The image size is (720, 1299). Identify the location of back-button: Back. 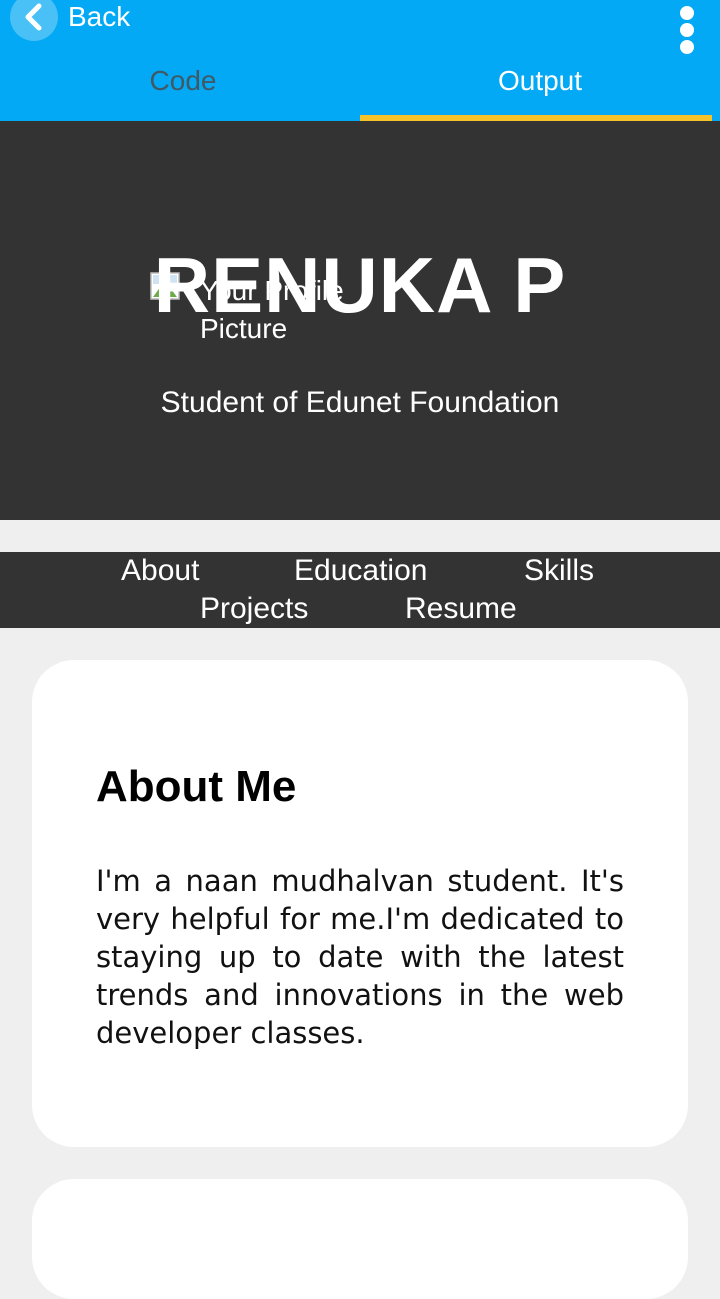
(70, 20).